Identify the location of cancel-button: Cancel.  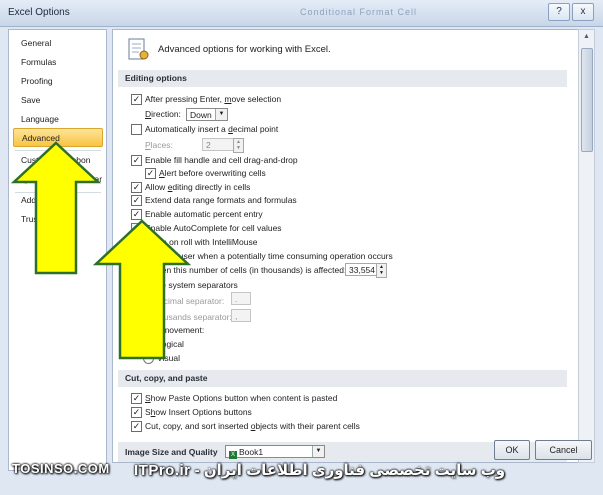
(563, 450).